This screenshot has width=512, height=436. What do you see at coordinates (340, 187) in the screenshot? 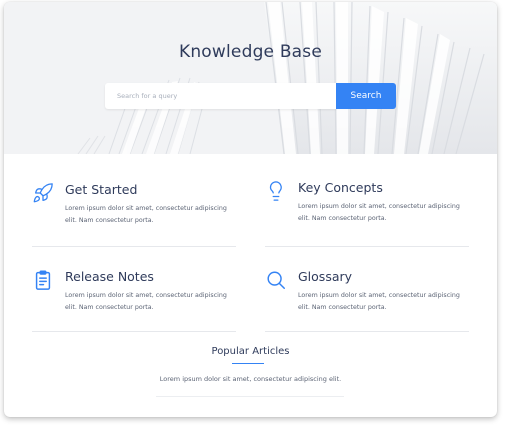
I see `topic-title: Key Concepts` at bounding box center [340, 187].